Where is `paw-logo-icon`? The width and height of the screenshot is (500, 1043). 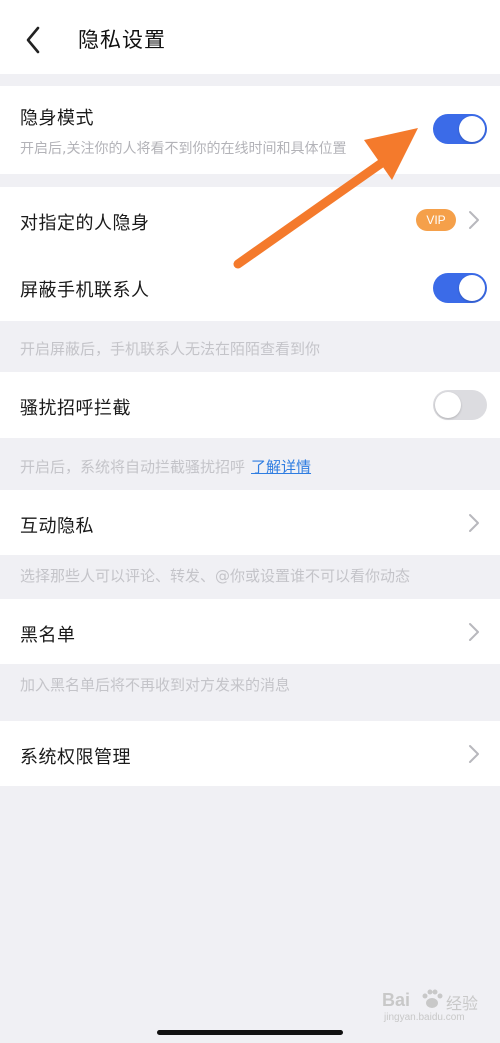
paw-logo-icon is located at coordinates (432, 998).